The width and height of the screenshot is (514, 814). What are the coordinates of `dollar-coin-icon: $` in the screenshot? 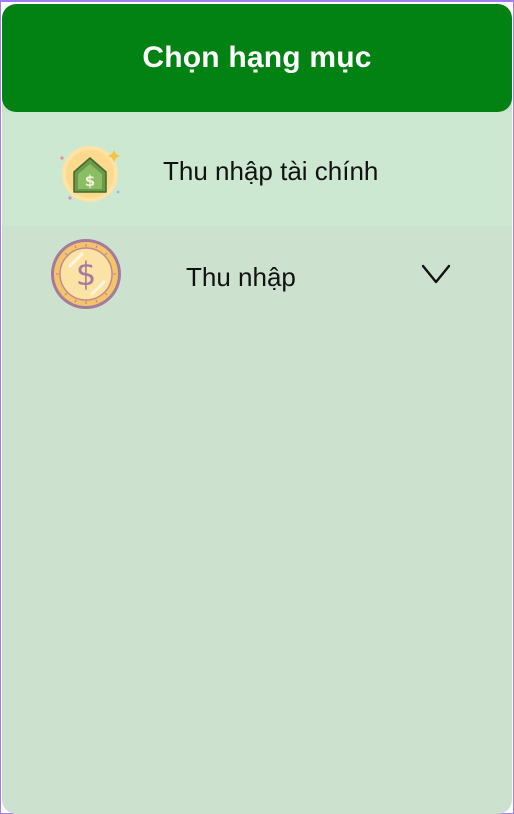 It's located at (86, 274).